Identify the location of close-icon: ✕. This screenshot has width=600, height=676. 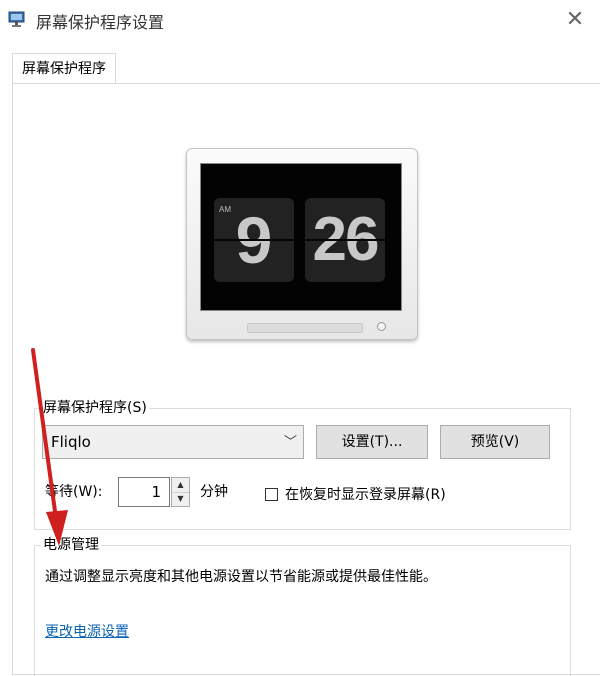
(575, 19).